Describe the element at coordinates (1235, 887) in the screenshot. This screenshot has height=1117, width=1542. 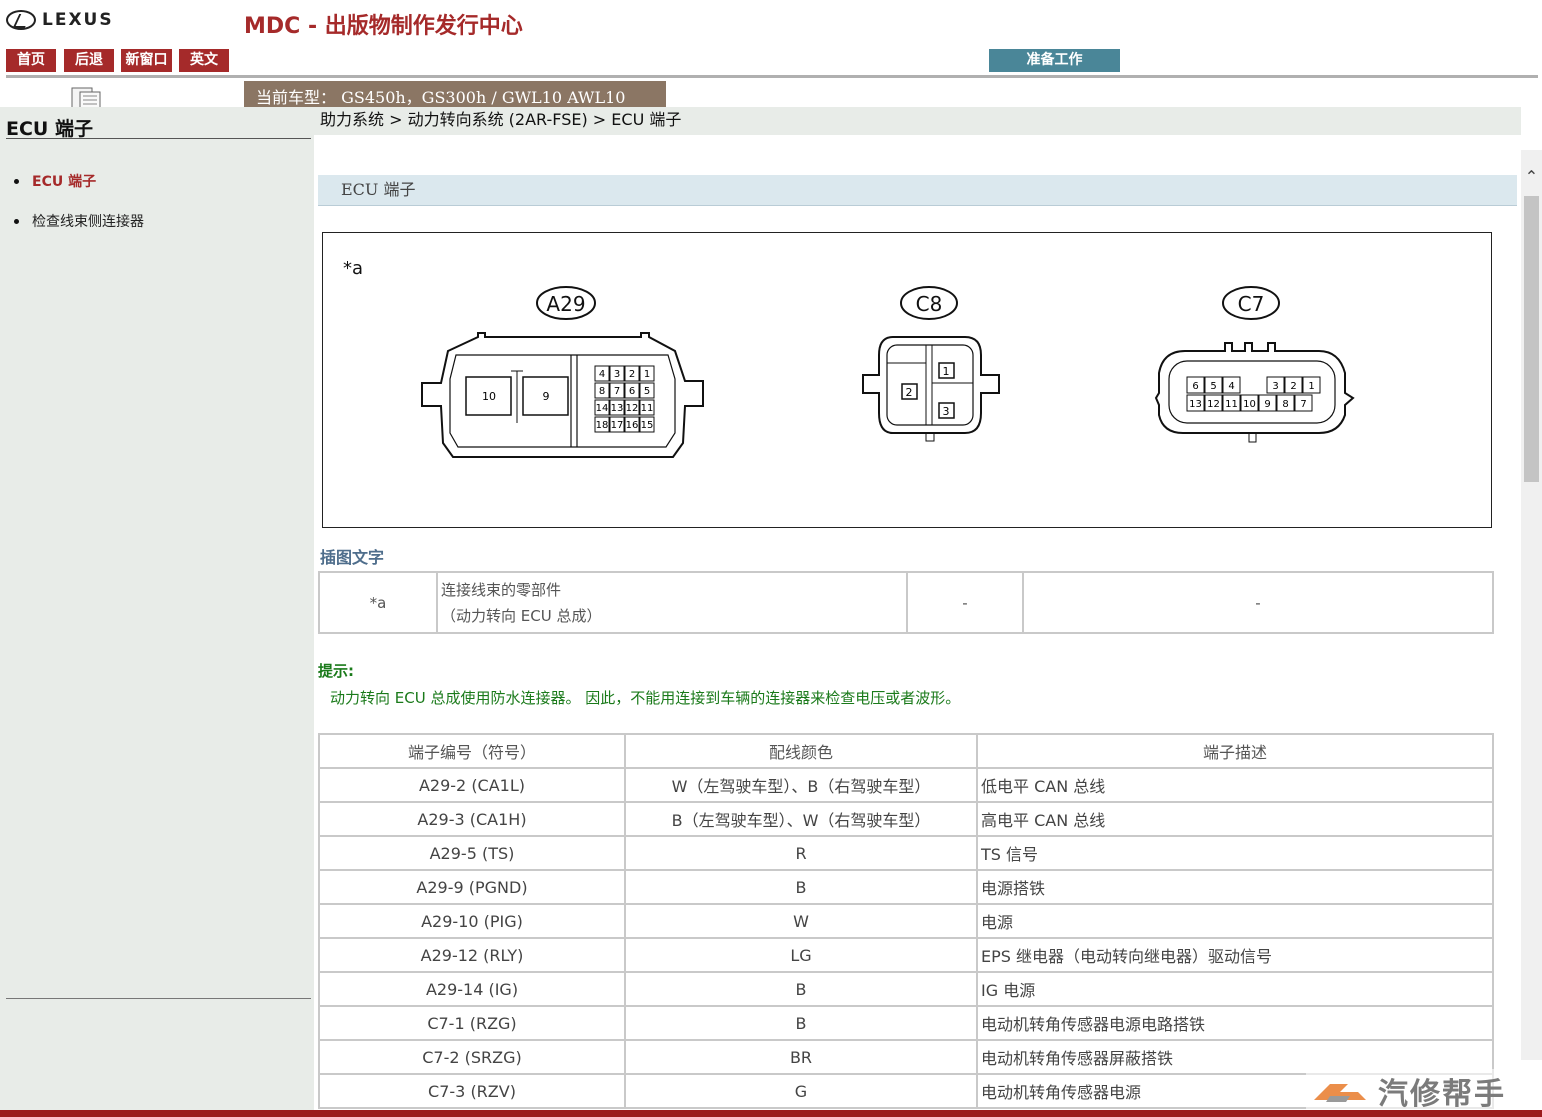
I see `description-cell: 电源搭铁` at that location.